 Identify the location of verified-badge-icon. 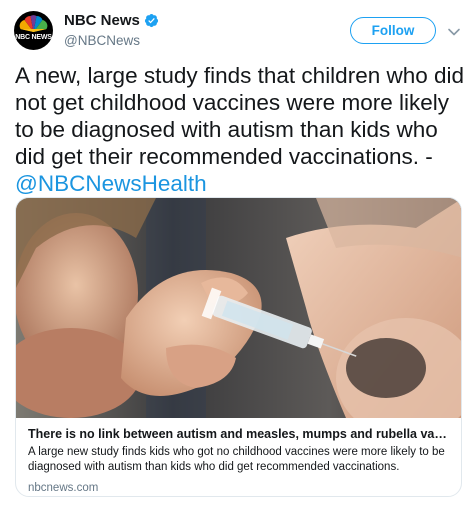
(151, 20).